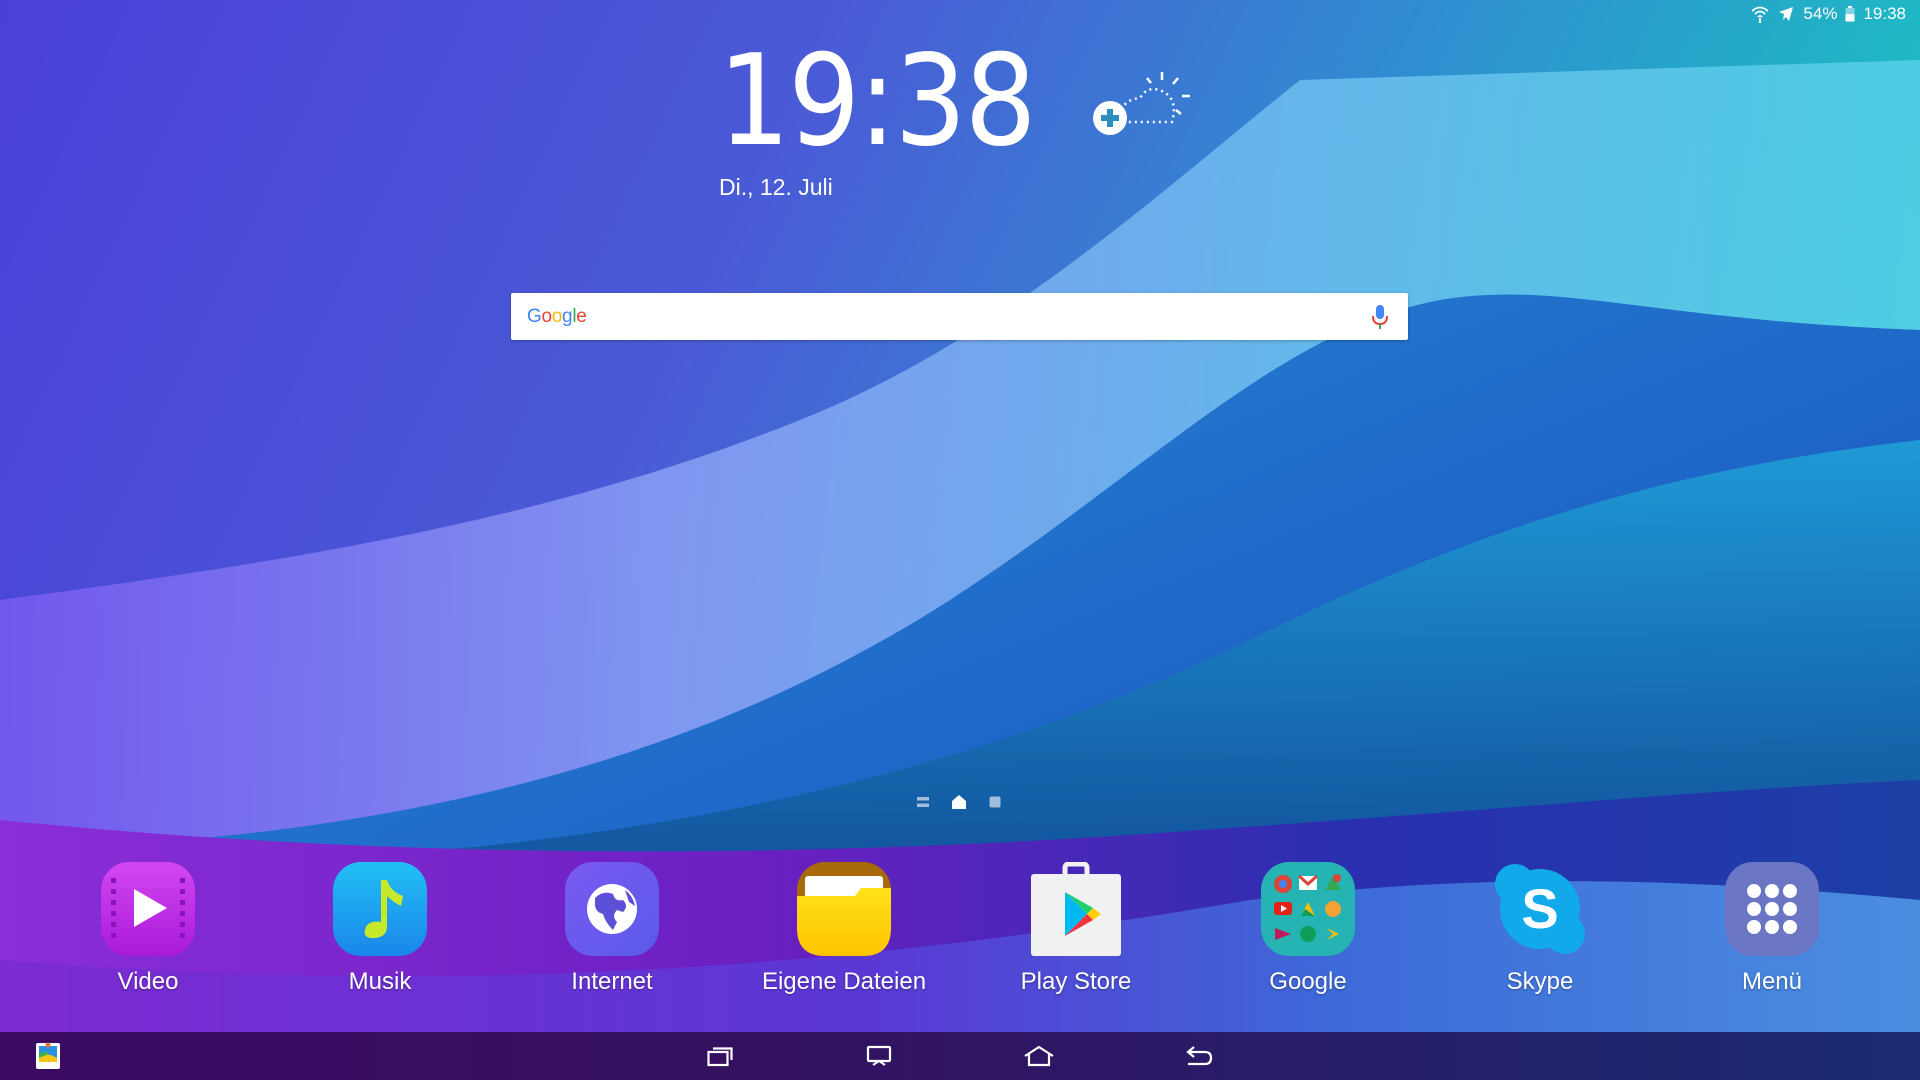  I want to click on app-play-store: Play Store, so click(1076, 928).